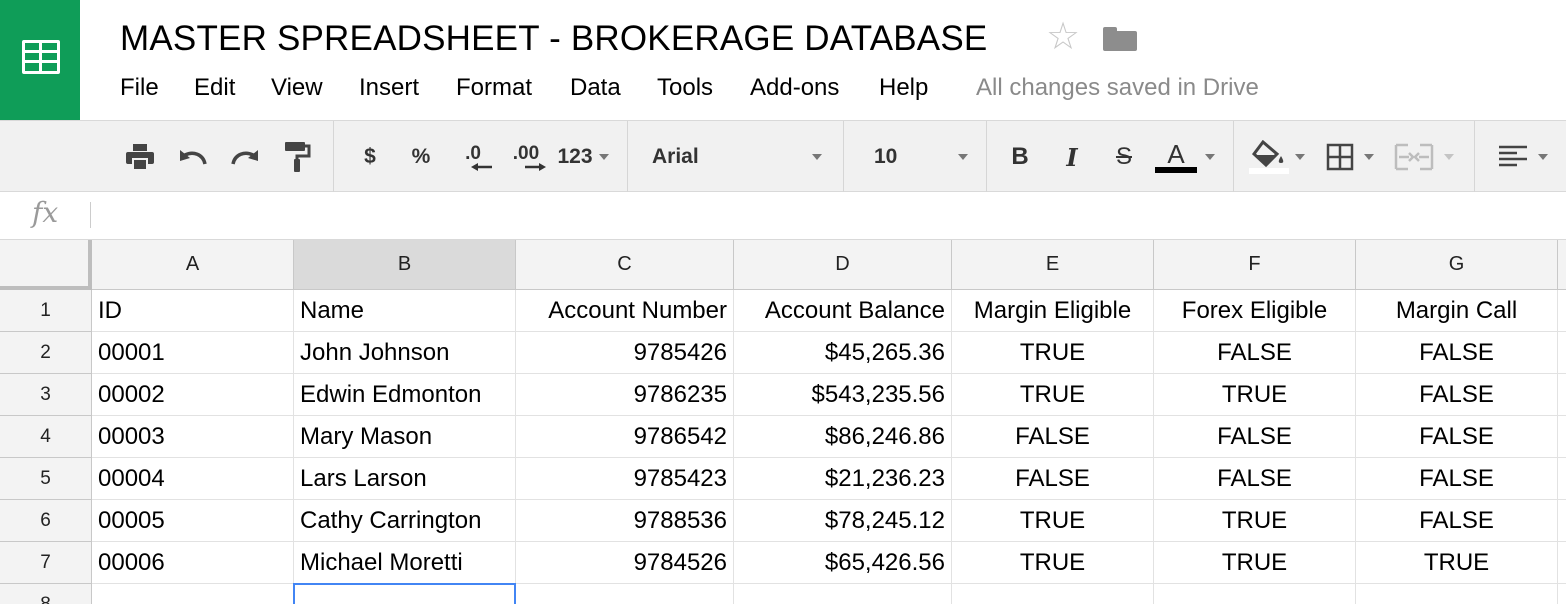 Image resolution: width=1566 pixels, height=604 pixels. Describe the element at coordinates (843, 311) in the screenshot. I see `cell-d1: Account Balance` at that location.